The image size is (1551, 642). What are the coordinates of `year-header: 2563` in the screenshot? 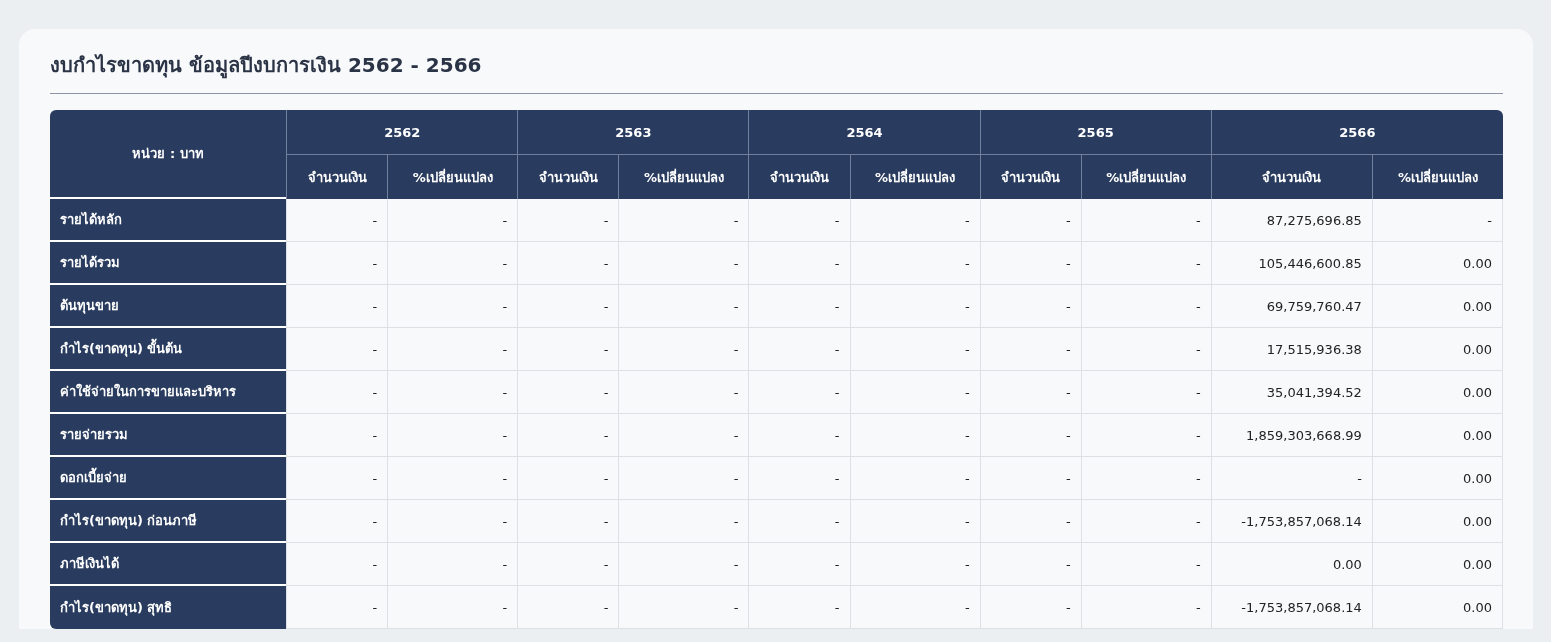 It's located at (633, 132).